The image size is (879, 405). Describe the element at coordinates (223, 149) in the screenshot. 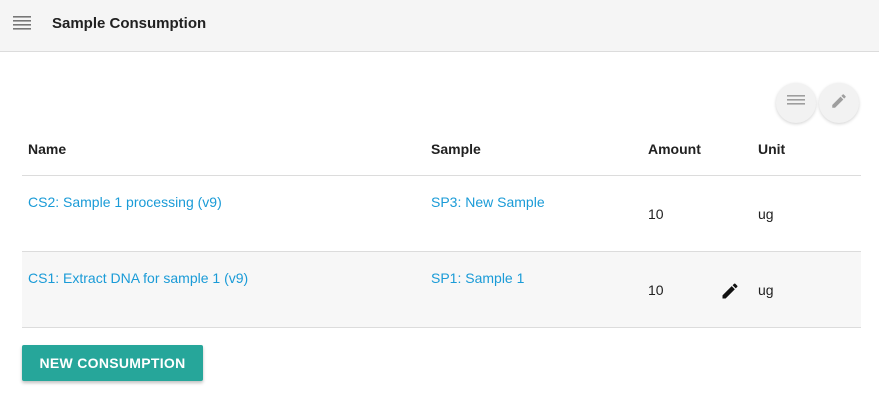

I see `column-header-name: Name` at that location.